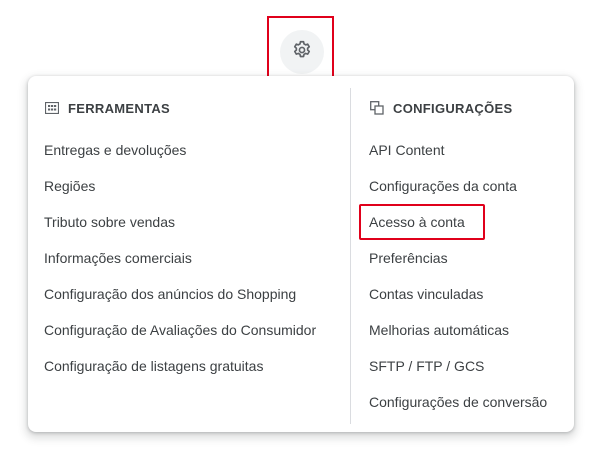 This screenshot has width=603, height=458. I want to click on menu-item-api-content: API Content, so click(471, 150).